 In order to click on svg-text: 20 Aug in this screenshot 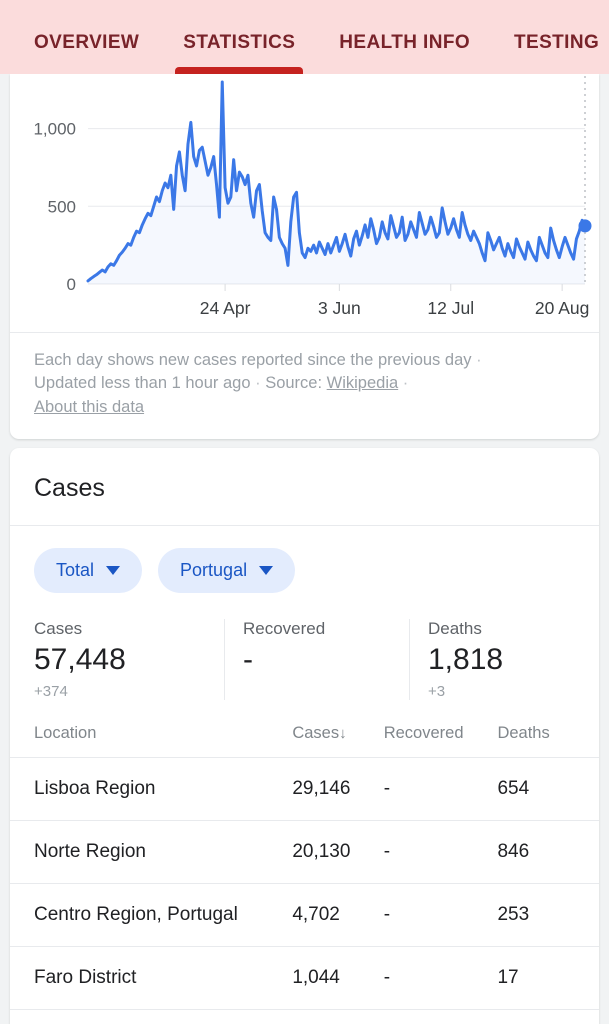, I will do `click(562, 308)`.